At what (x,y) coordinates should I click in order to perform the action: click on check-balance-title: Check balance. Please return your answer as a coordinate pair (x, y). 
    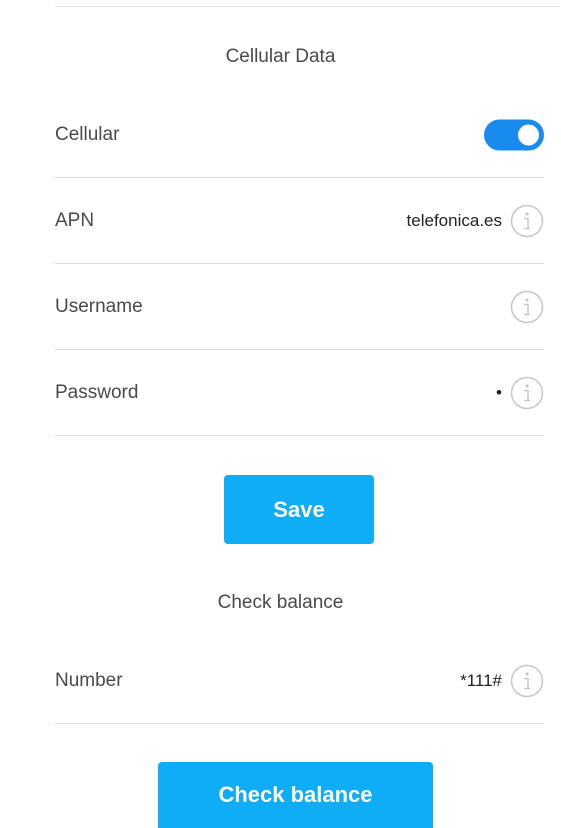
    Looking at the image, I should click on (280, 602).